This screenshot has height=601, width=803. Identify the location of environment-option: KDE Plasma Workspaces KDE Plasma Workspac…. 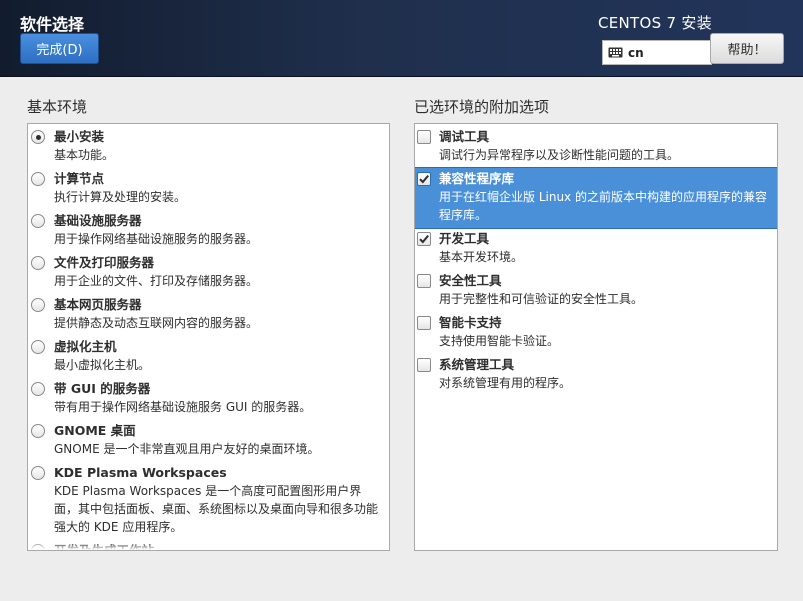
(207, 501).